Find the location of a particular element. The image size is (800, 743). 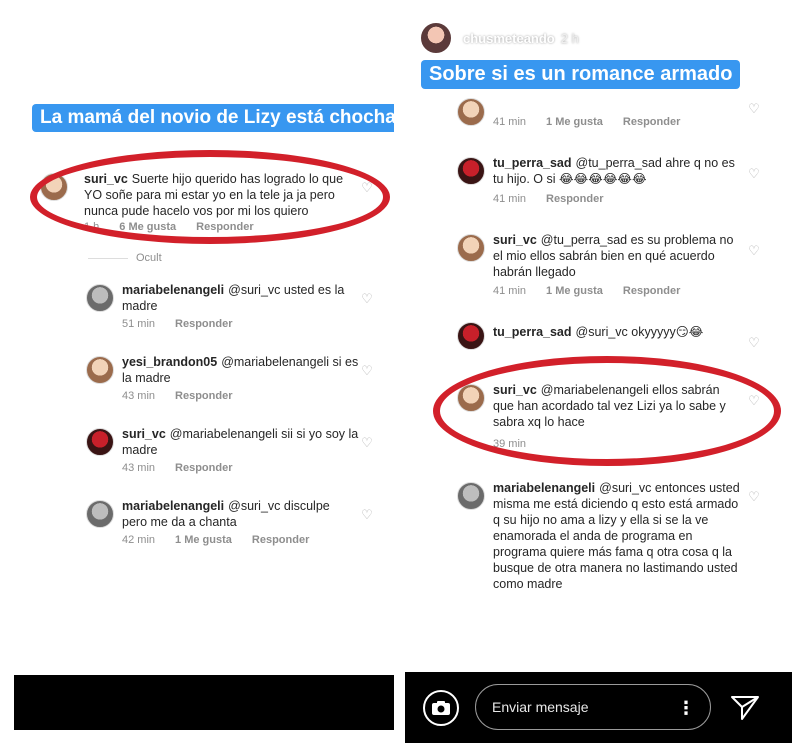

comment-item: 41 min 1 Me gusta Responder ♡ is located at coordinates (598, 117).